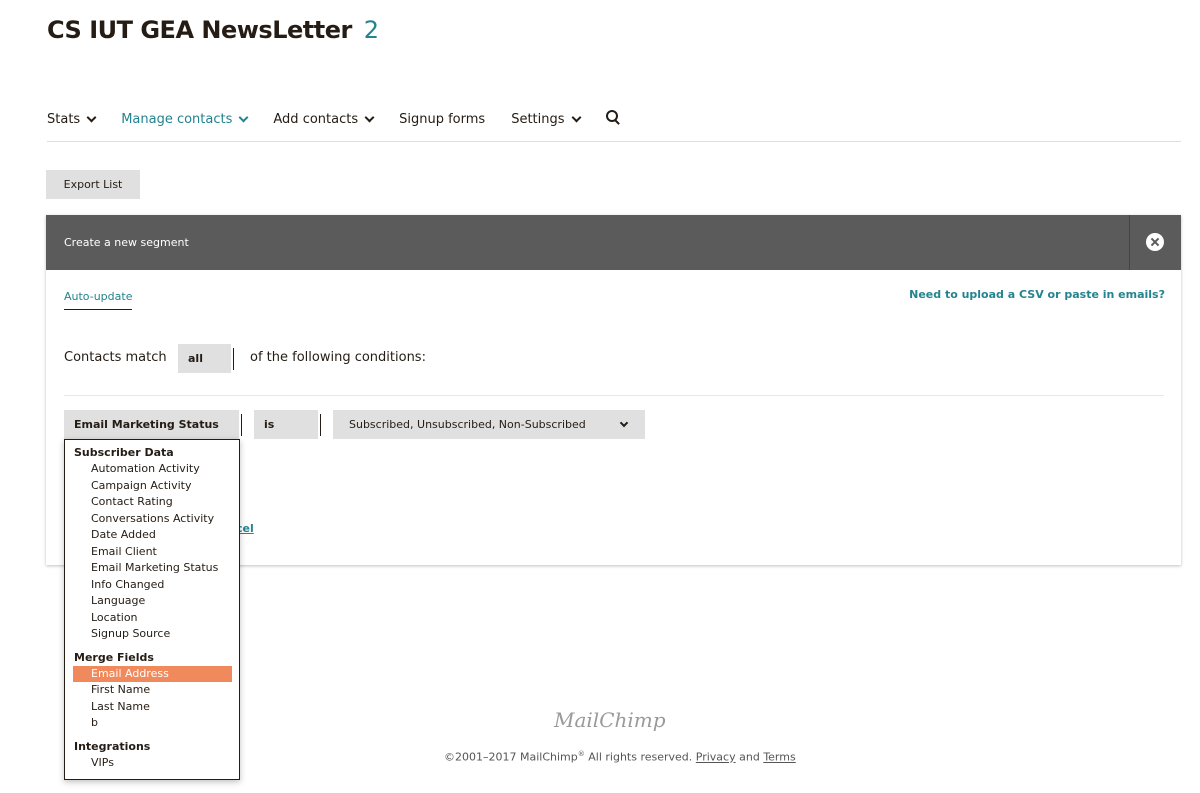 Image resolution: width=1200 pixels, height=793 pixels. Describe the element at coordinates (152, 618) in the screenshot. I see `dropdown-option: Location` at that location.